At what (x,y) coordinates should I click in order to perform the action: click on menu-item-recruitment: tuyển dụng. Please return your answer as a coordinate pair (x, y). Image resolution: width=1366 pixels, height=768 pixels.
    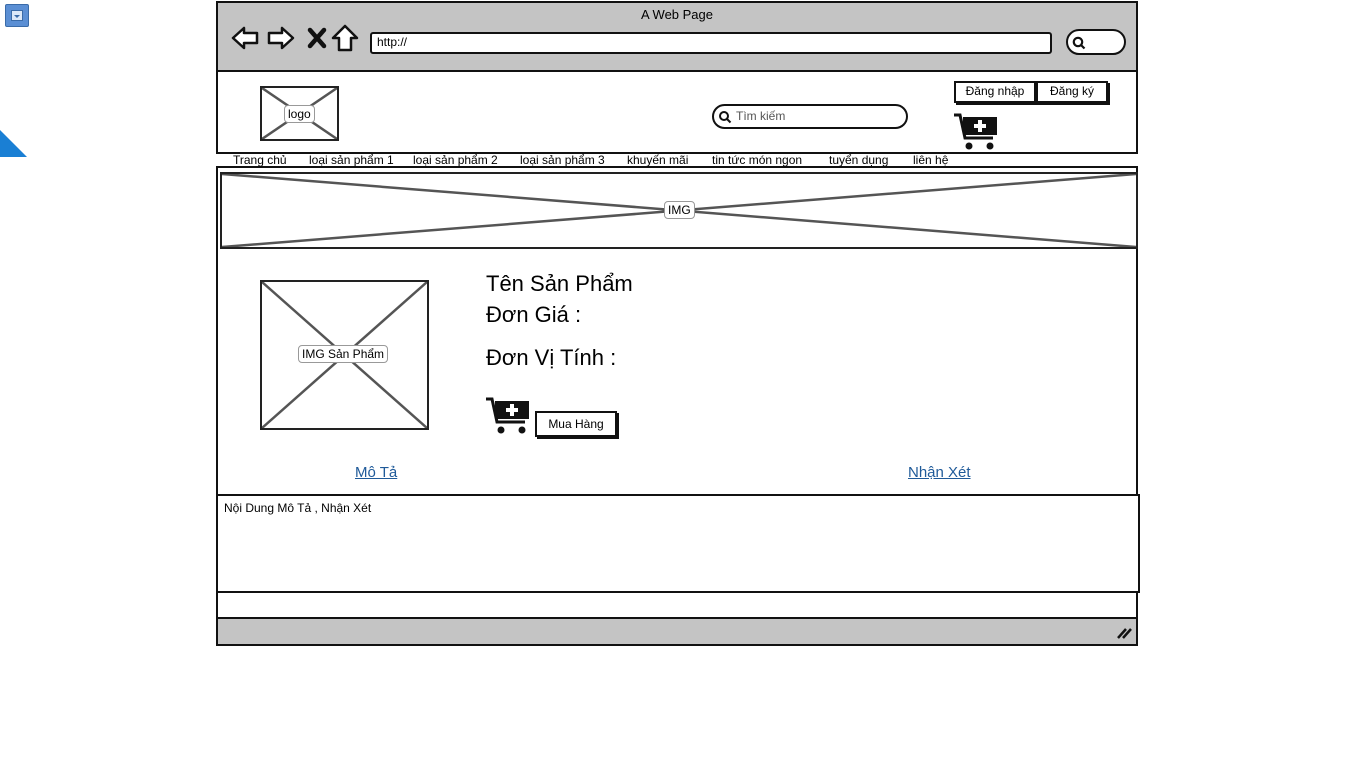
    Looking at the image, I should click on (858, 160).